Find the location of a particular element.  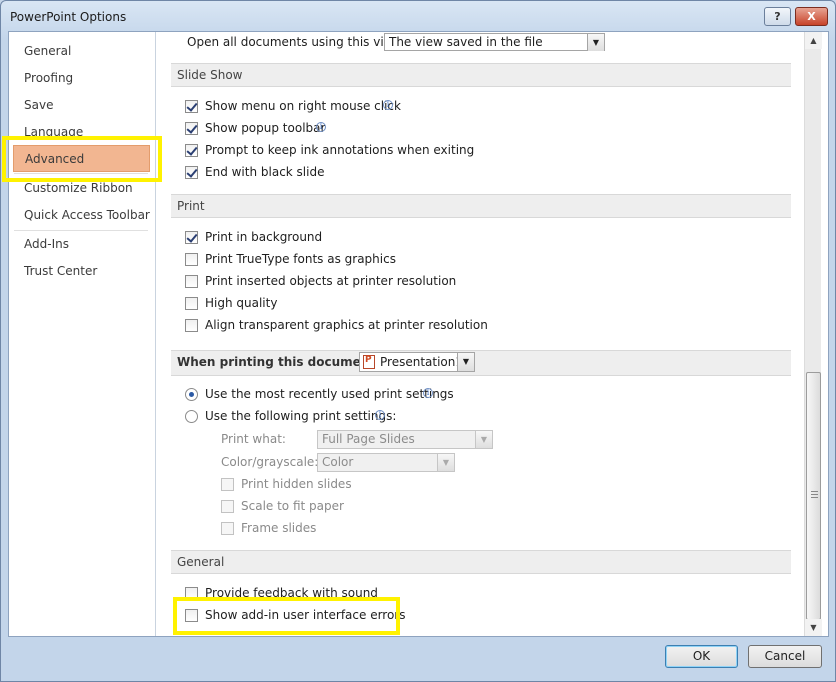

scroll-down-button: ▼ is located at coordinates (813, 627).